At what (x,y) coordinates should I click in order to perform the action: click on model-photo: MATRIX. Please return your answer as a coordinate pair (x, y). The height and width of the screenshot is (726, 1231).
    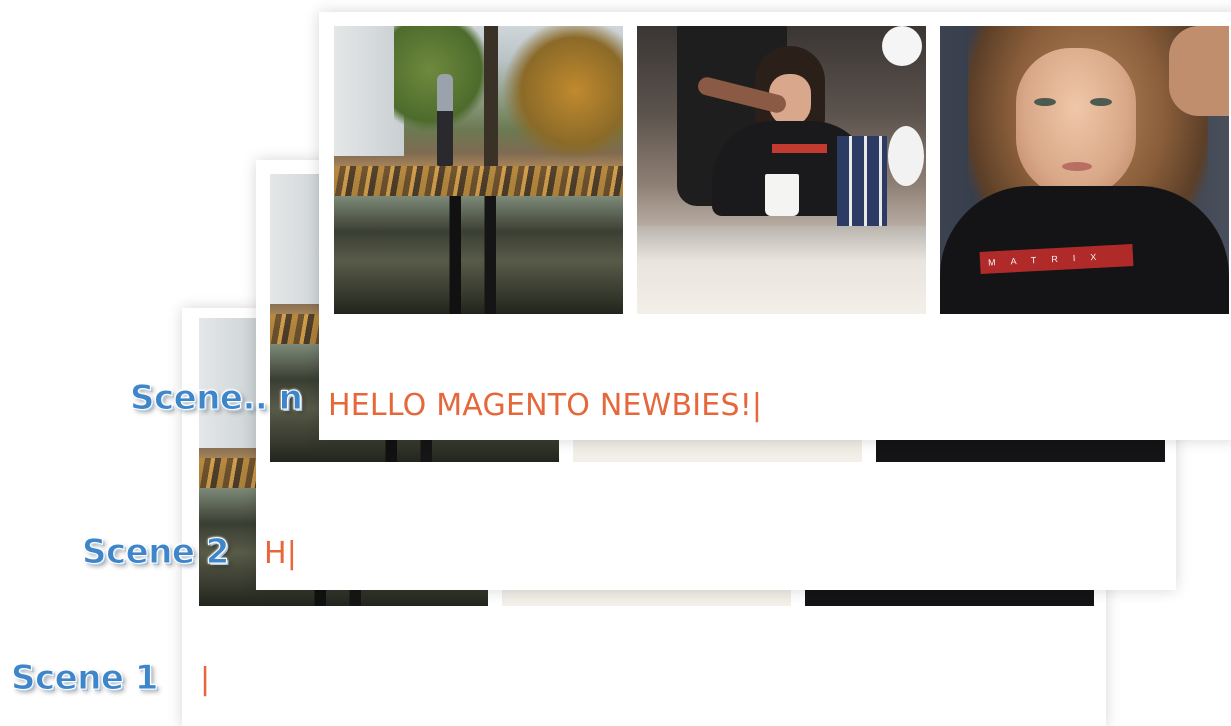
    Looking at the image, I should click on (1084, 170).